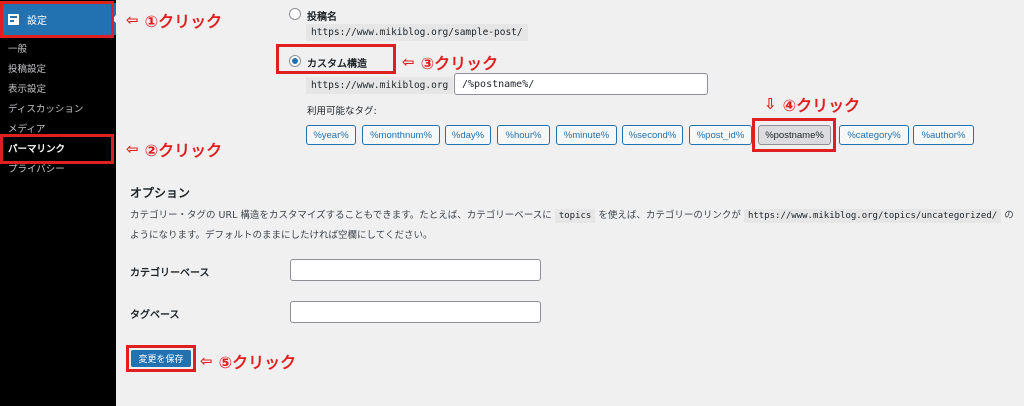  I want to click on custom-structure-base: https://www.mikiblog.org, so click(380, 85).